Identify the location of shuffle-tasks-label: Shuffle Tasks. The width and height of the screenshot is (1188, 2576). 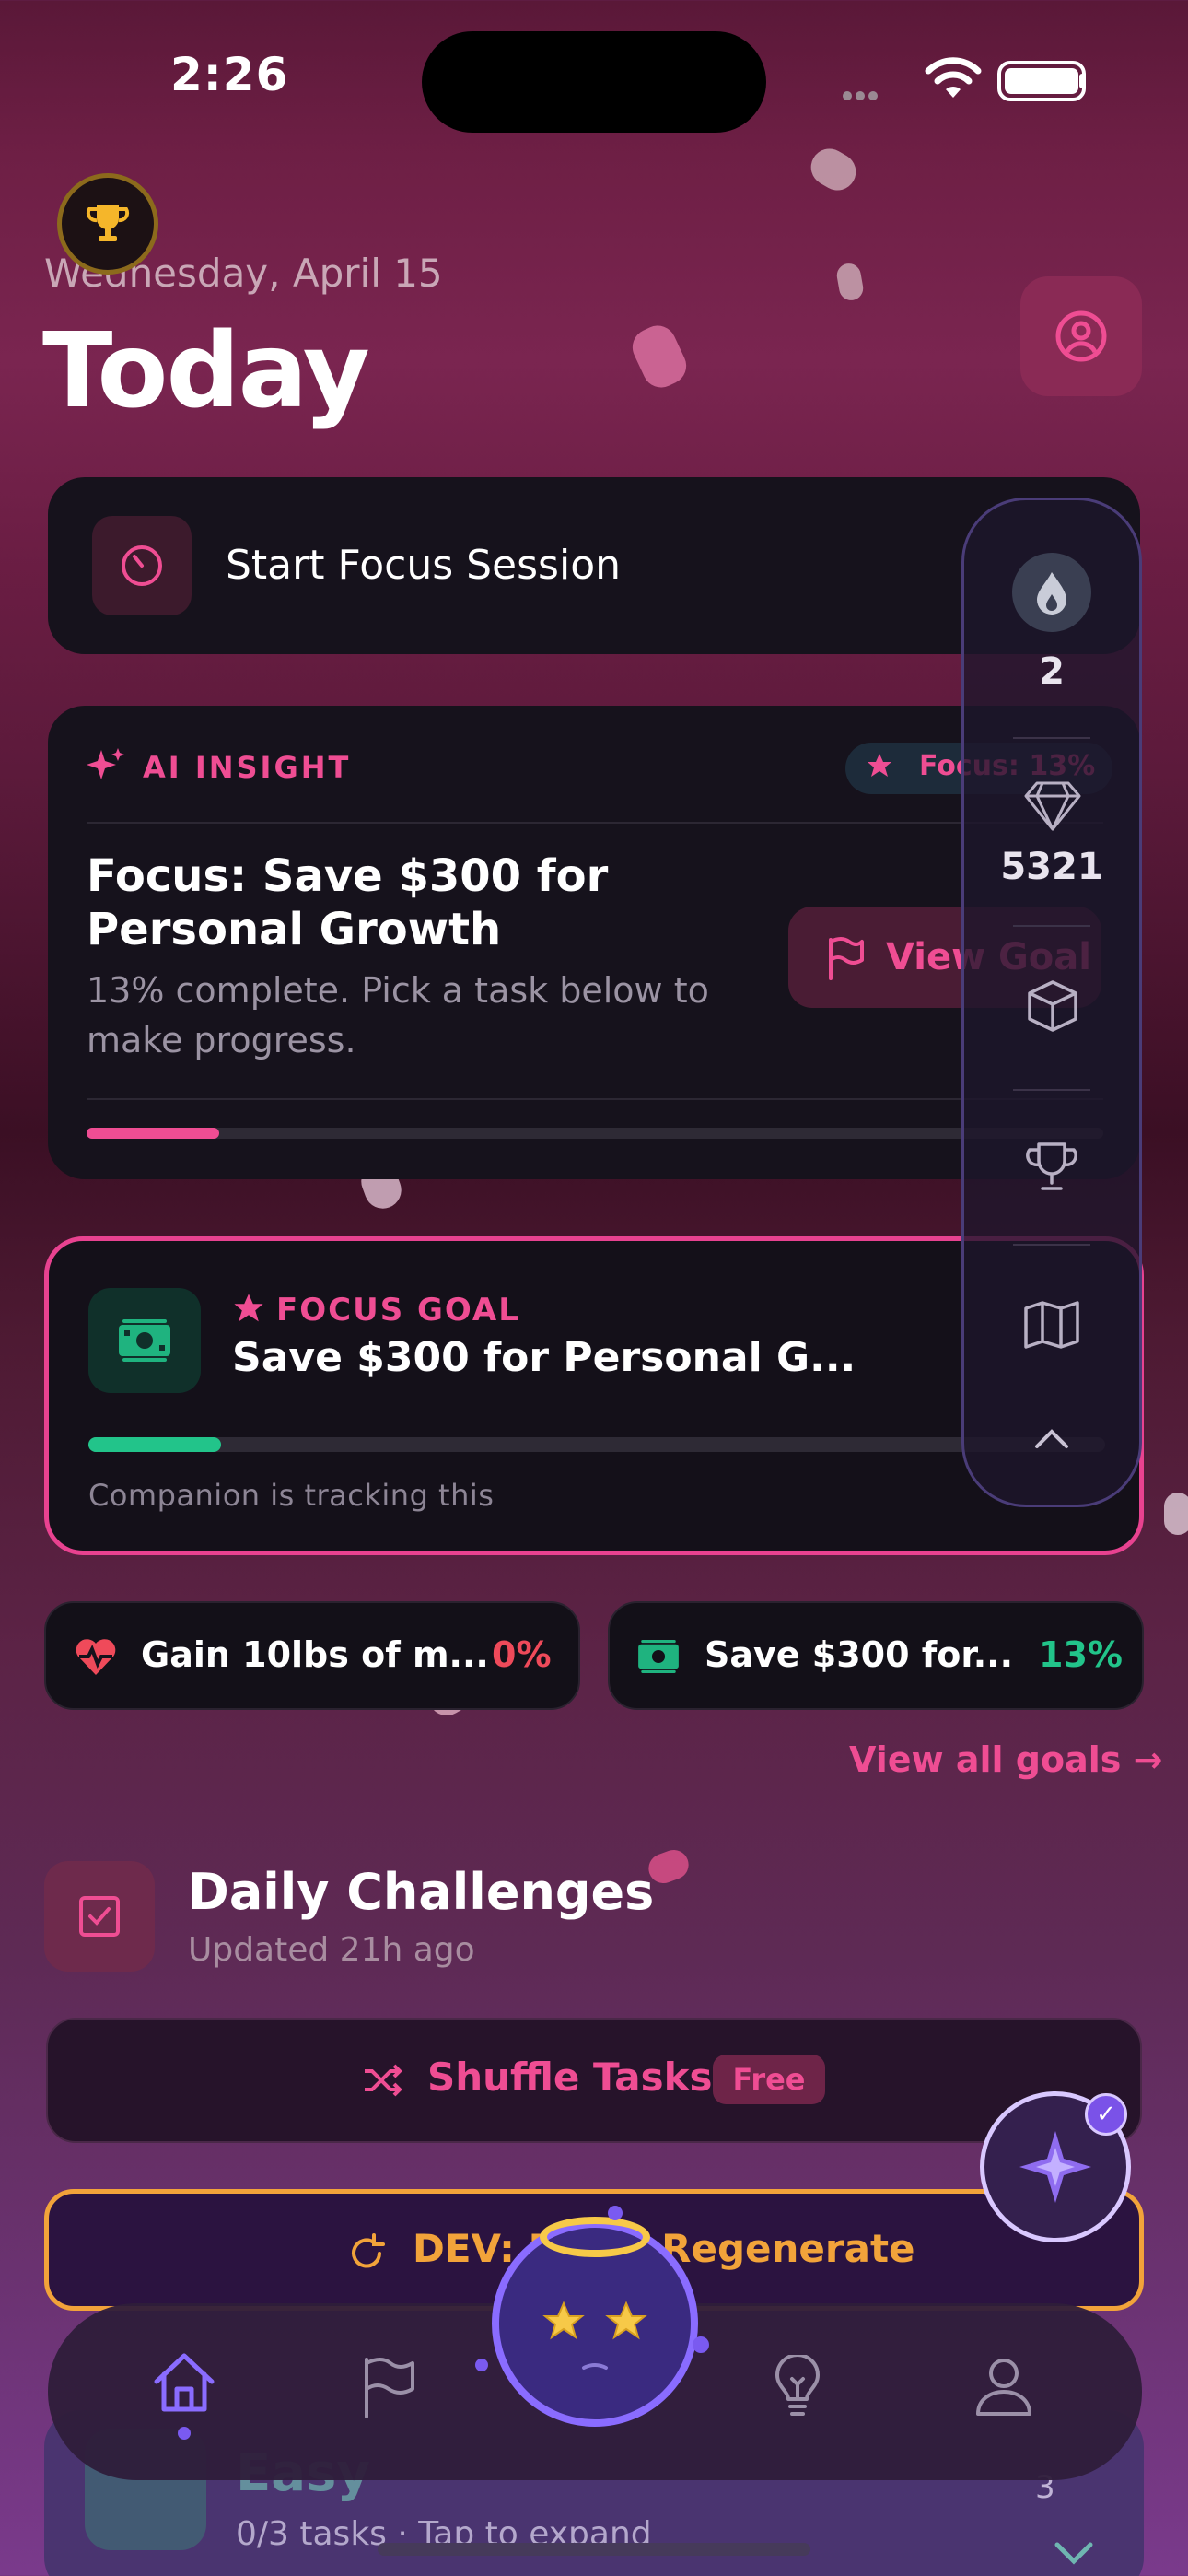
(570, 2077).